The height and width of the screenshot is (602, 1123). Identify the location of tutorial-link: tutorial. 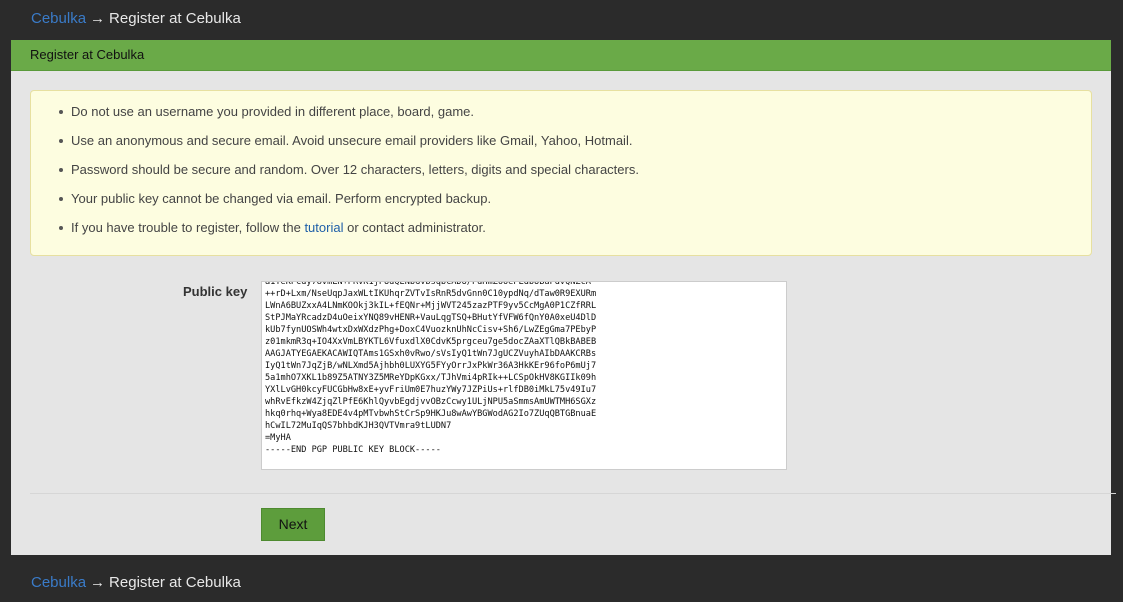
(323, 227).